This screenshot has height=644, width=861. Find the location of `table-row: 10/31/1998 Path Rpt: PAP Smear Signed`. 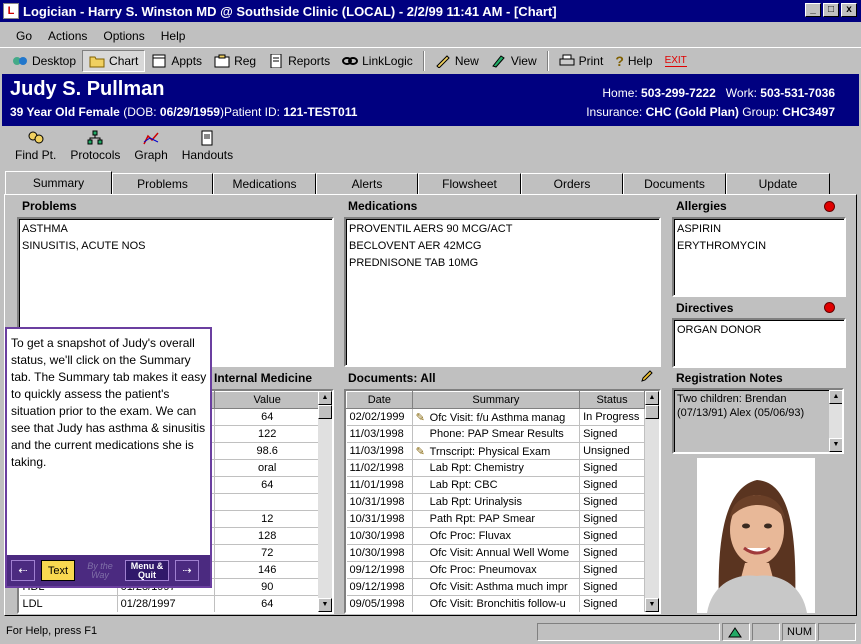

table-row: 10/31/1998 Path Rpt: PAP Smear Signed is located at coordinates (495, 519).